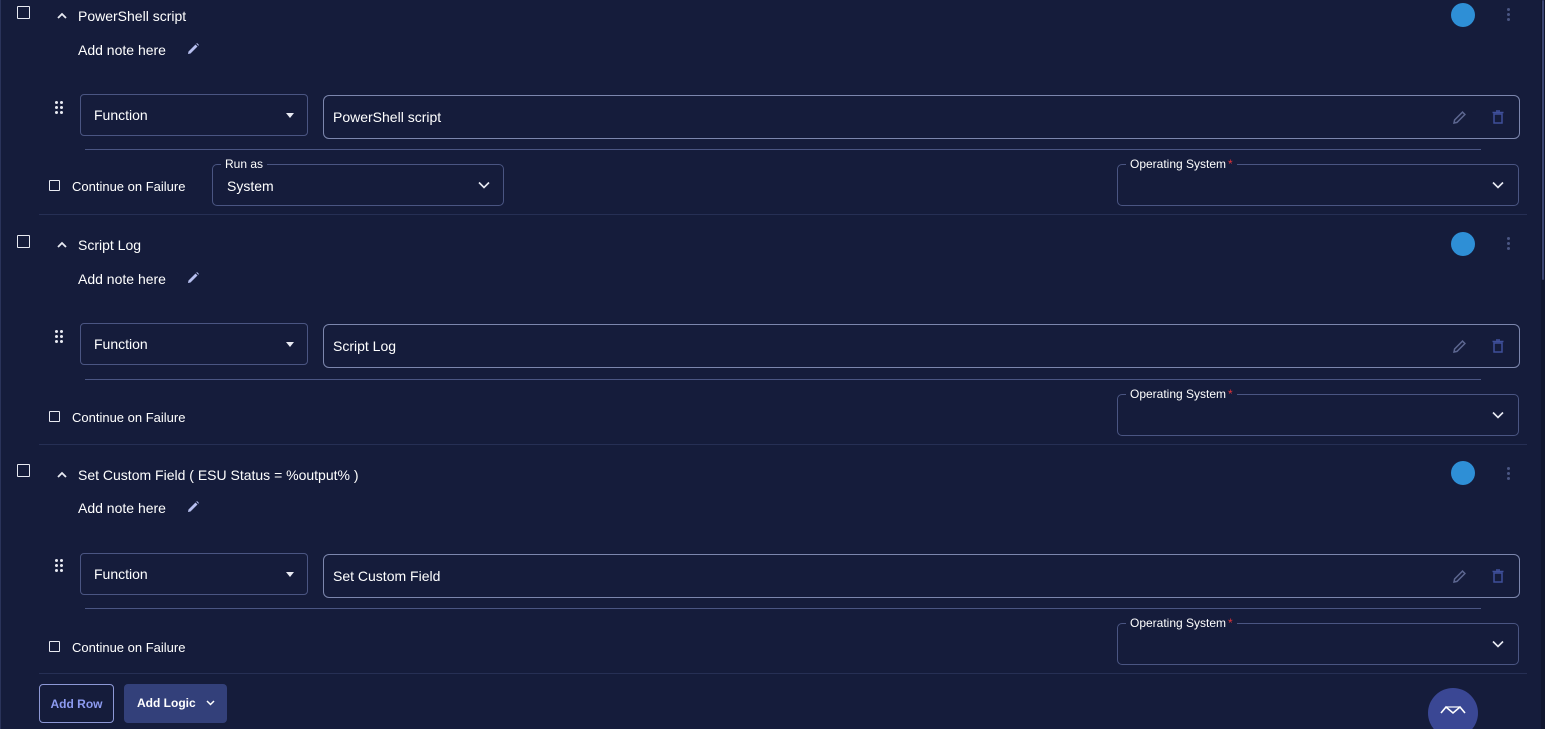  Describe the element at coordinates (365, 346) in the screenshot. I see `function-name-value: Script Log` at that location.